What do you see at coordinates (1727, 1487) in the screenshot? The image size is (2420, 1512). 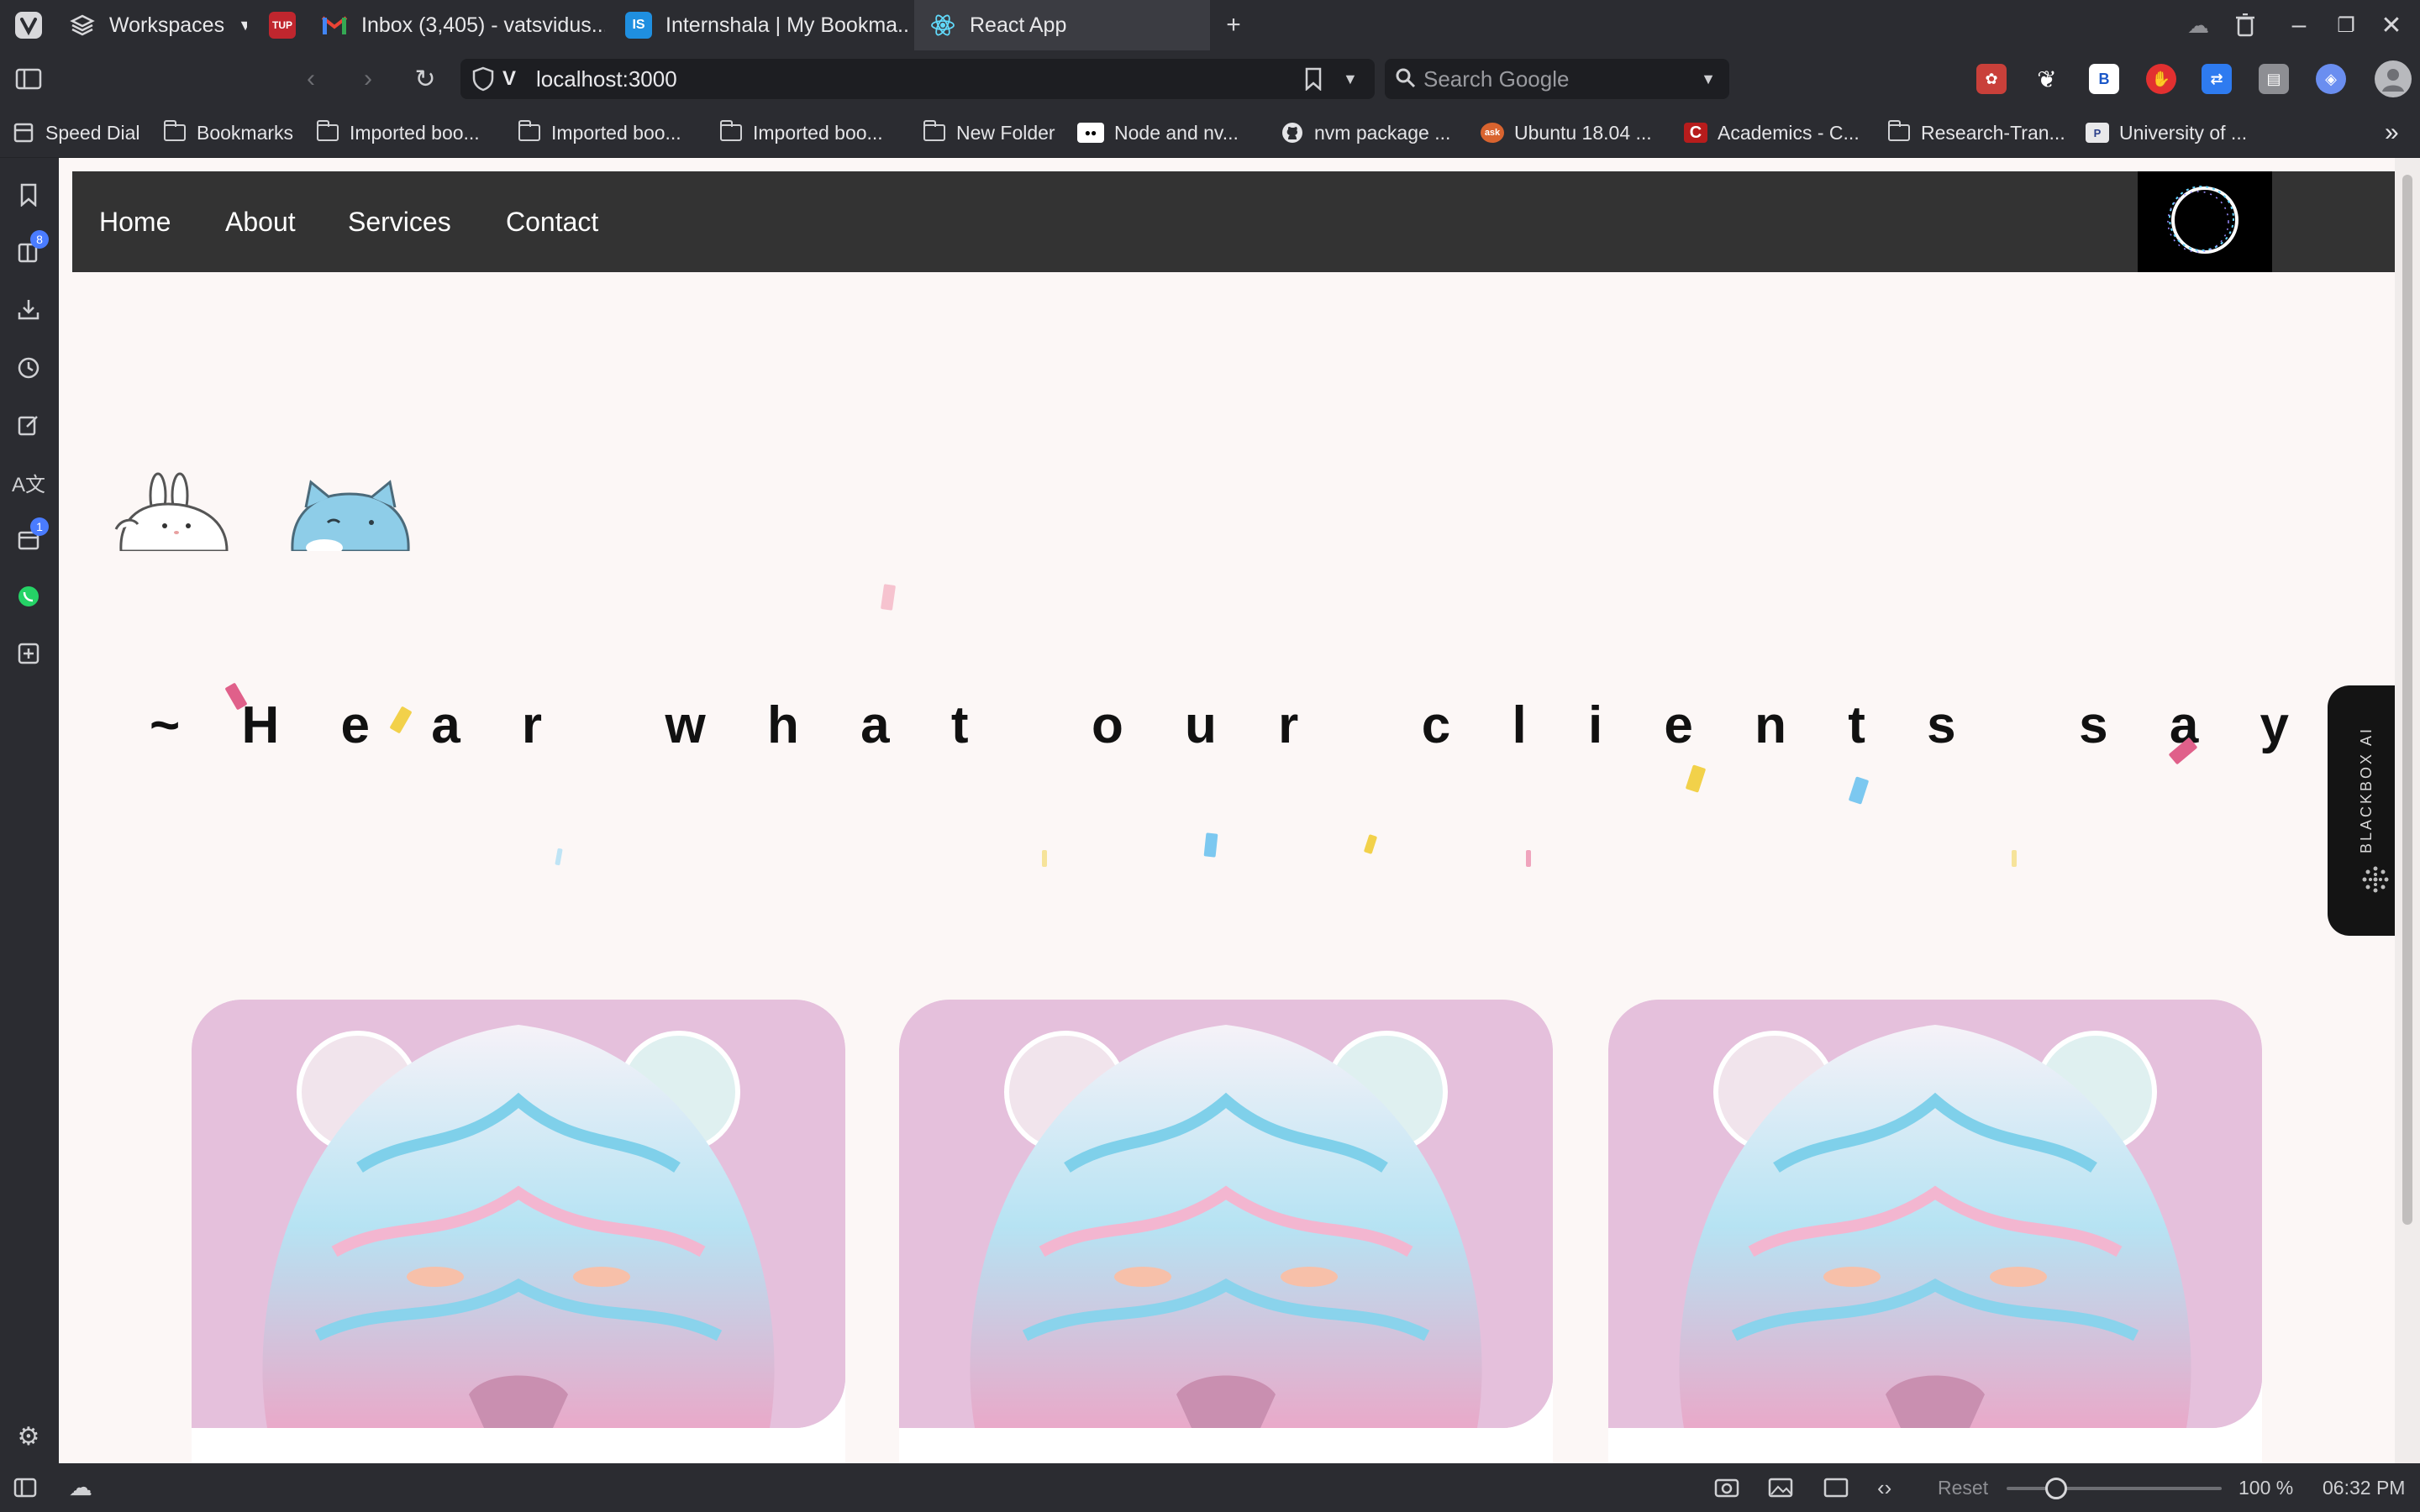 I see `capture-camera-icon` at bounding box center [1727, 1487].